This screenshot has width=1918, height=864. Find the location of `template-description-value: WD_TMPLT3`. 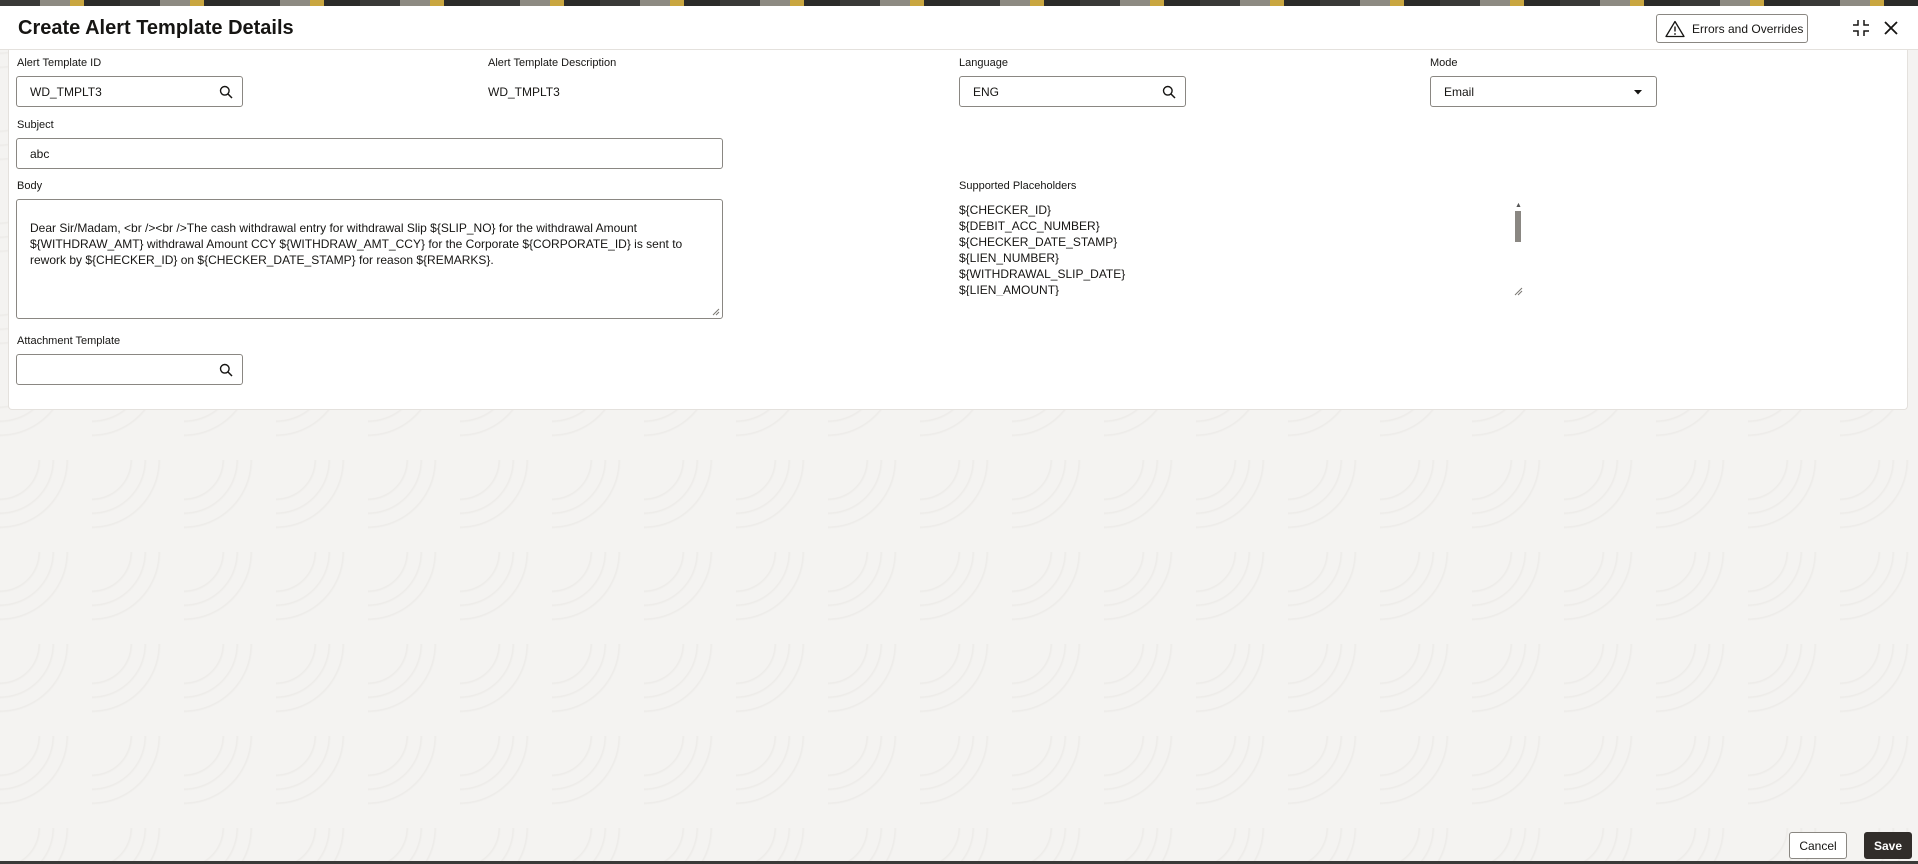

template-description-value: WD_TMPLT3 is located at coordinates (524, 92).